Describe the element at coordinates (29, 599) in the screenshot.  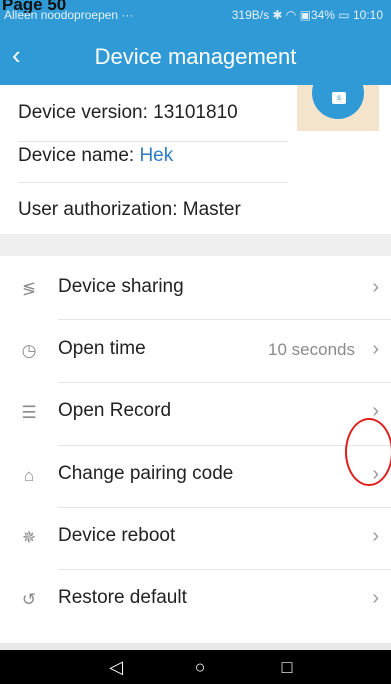
I see `restore-icon: ↺` at that location.